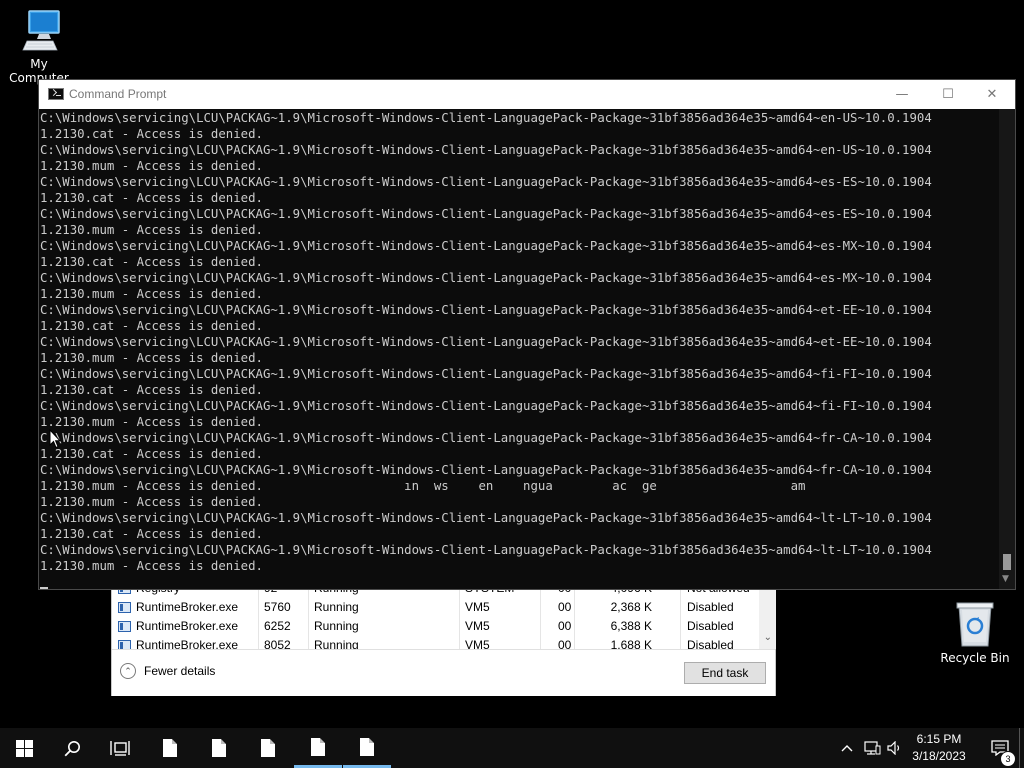  What do you see at coordinates (1007, 349) in the screenshot?
I see `console-scrollbar: ▼` at bounding box center [1007, 349].